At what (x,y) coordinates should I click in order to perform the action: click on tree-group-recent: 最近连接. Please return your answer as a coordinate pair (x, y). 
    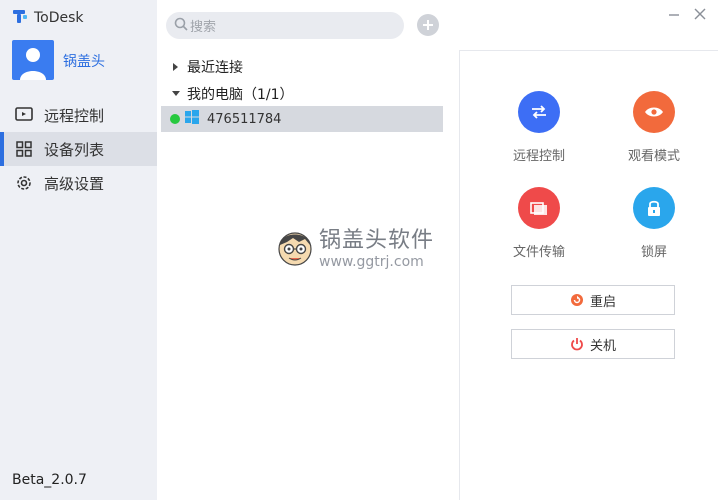
    Looking at the image, I should click on (207, 67).